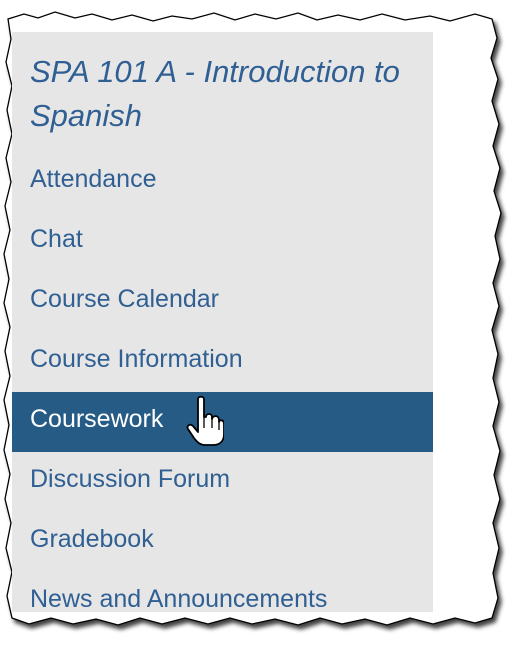 The width and height of the screenshot is (530, 646). What do you see at coordinates (130, 479) in the screenshot?
I see `sidebar-item-label: Discussion Forum` at bounding box center [130, 479].